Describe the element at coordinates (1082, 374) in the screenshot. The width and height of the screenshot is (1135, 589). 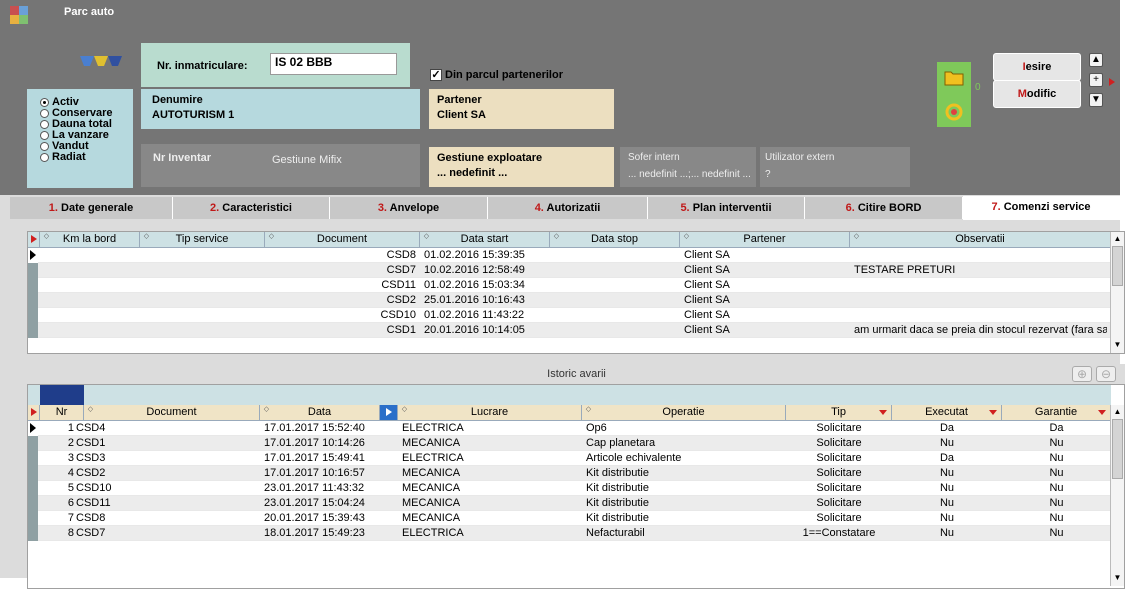
I see `add-icon: ⊕` at that location.